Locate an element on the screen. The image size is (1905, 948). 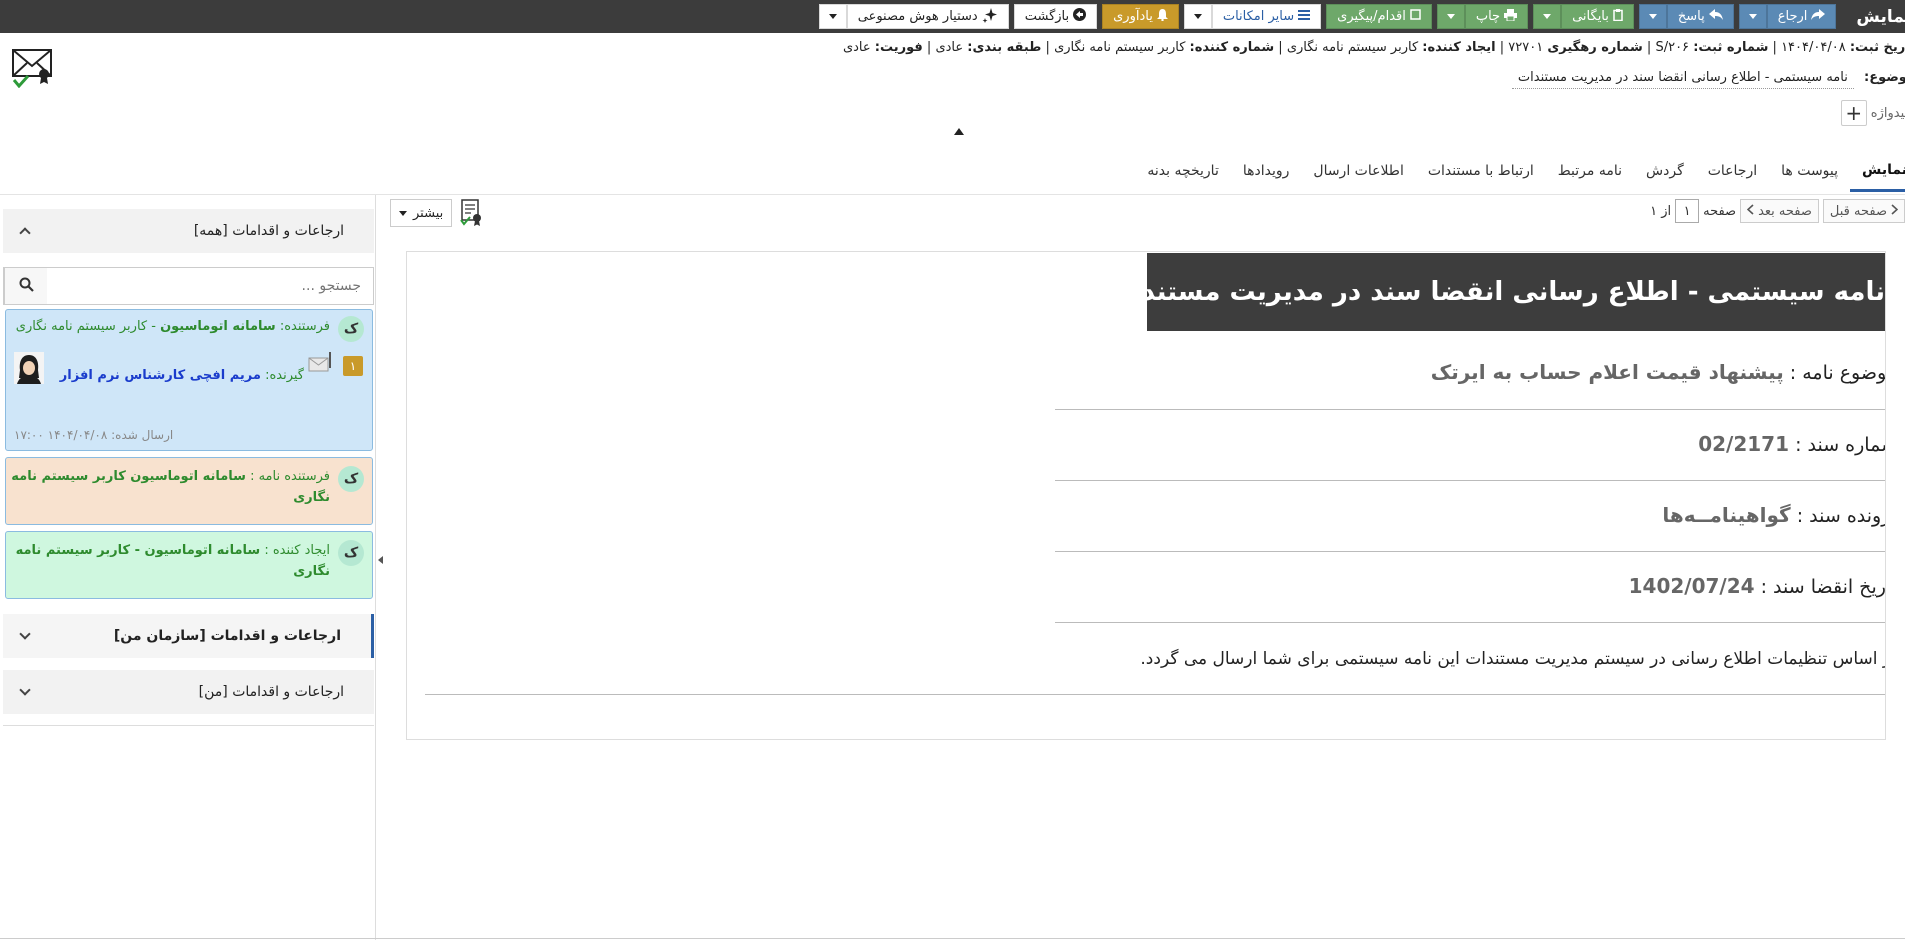
sent-time-line: ارسال شده: ۱۴۰۴/۰۴/۰۸ ۱۷:۰۰ is located at coordinates (93, 435).